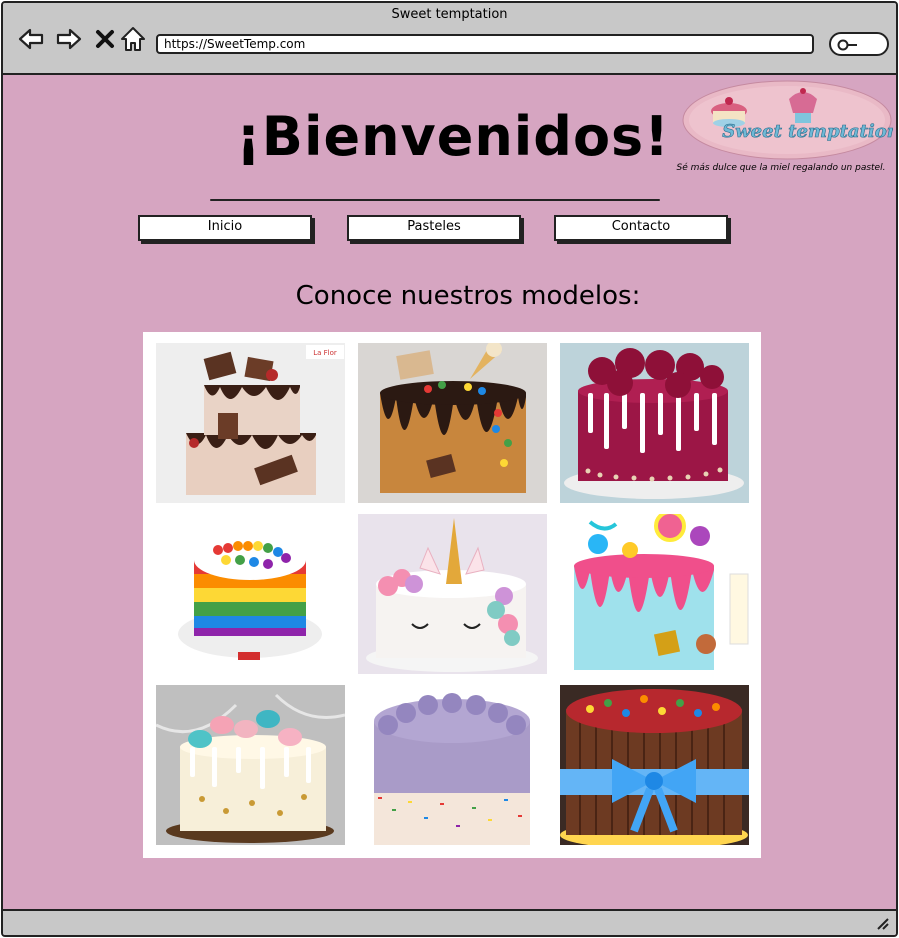  What do you see at coordinates (859, 44) in the screenshot?
I see `browser-search-box` at bounding box center [859, 44].